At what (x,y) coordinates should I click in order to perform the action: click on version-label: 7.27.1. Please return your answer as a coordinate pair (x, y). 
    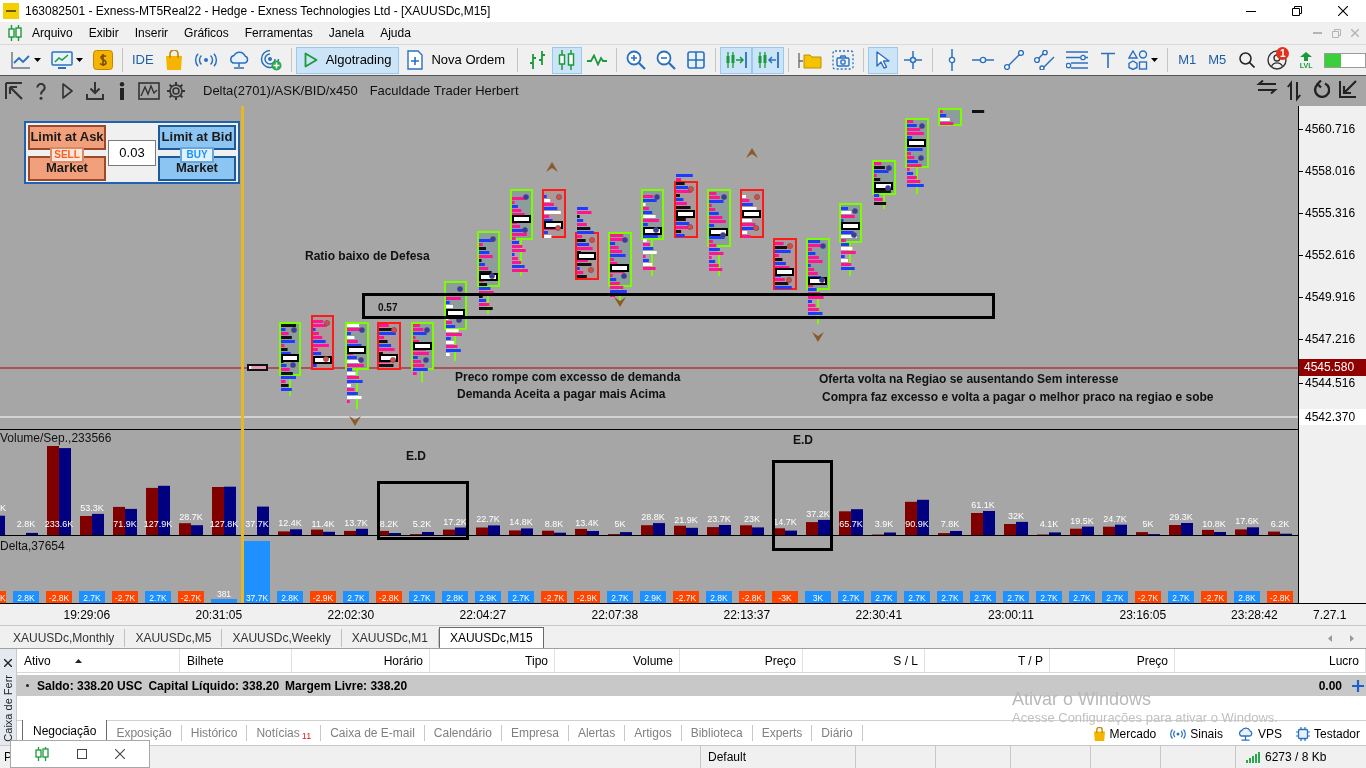
    Looking at the image, I should click on (1330, 615).